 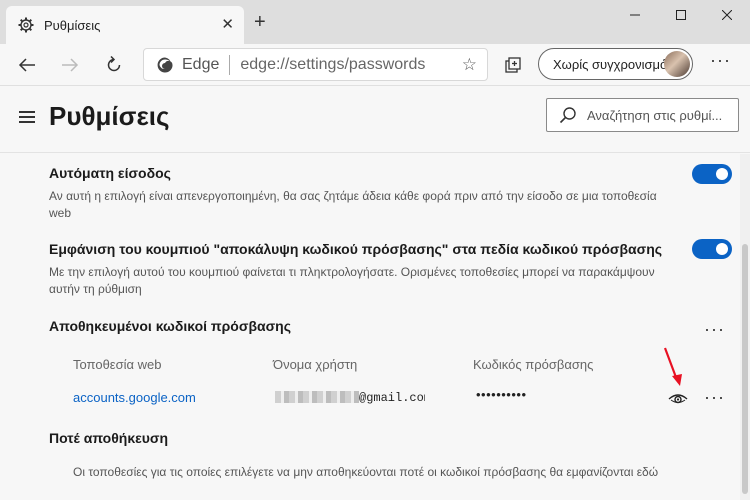 What do you see at coordinates (117, 364) in the screenshot?
I see `column-header-site: Τοποθεσία web` at bounding box center [117, 364].